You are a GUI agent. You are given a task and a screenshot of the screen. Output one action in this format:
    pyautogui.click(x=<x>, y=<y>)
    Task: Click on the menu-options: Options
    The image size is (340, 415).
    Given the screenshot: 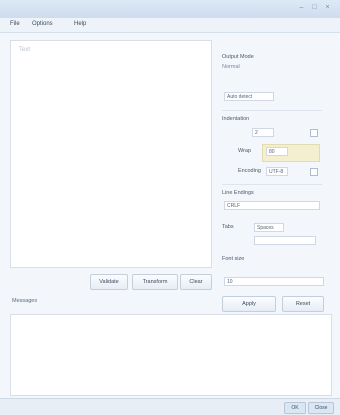 What is the action you would take?
    pyautogui.click(x=42, y=24)
    